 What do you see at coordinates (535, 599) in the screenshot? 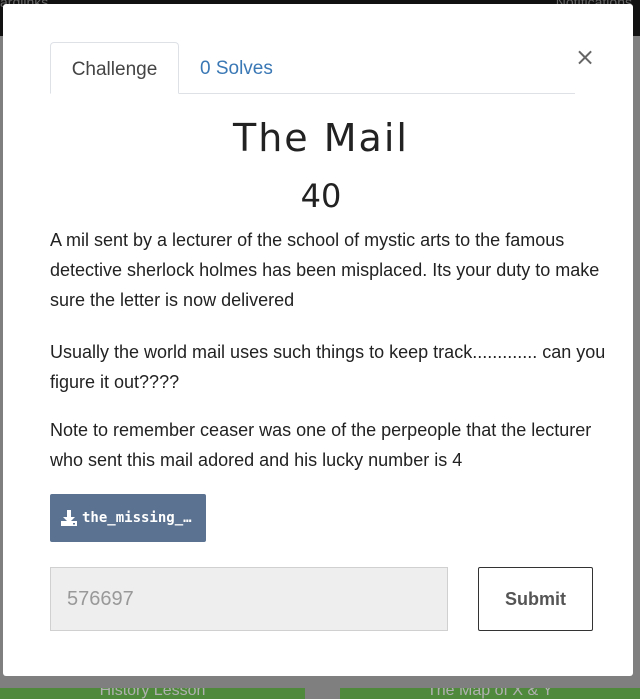
I see `submit-button: Submit` at bounding box center [535, 599].